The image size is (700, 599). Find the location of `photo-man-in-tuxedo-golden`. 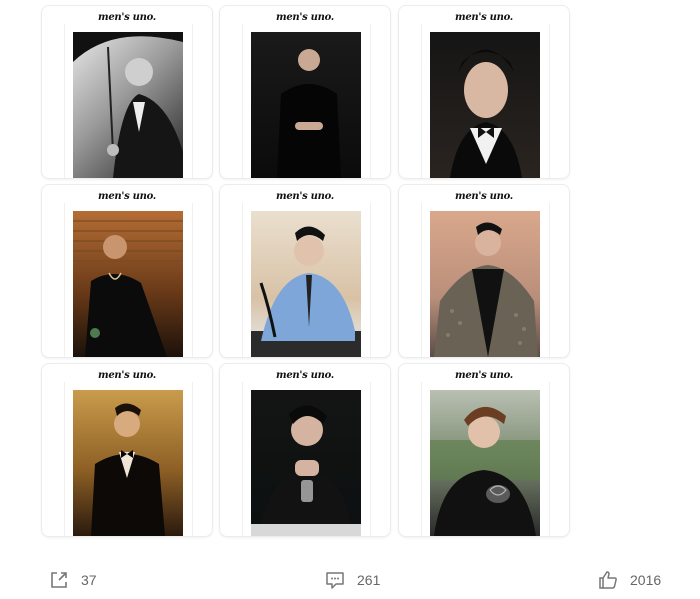

photo-man-in-tuxedo-golden is located at coordinates (128, 463).